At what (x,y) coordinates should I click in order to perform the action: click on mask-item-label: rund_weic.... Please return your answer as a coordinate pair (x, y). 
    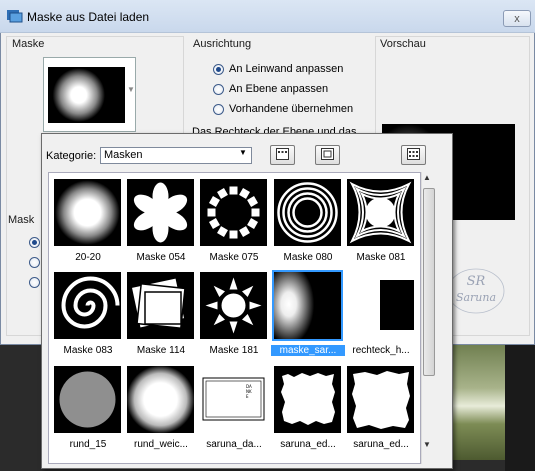
    Looking at the image, I should click on (161, 444).